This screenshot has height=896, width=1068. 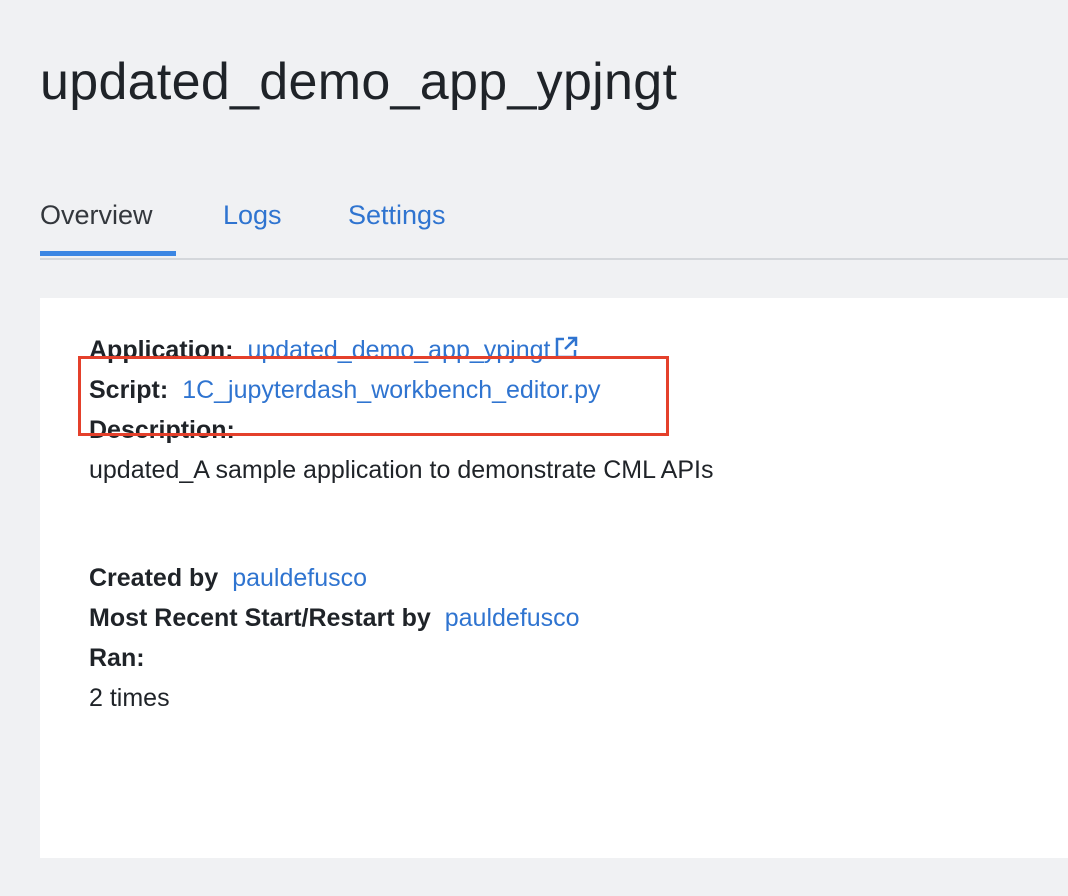 What do you see at coordinates (108, 253) in the screenshot?
I see `active-tab-indicator` at bounding box center [108, 253].